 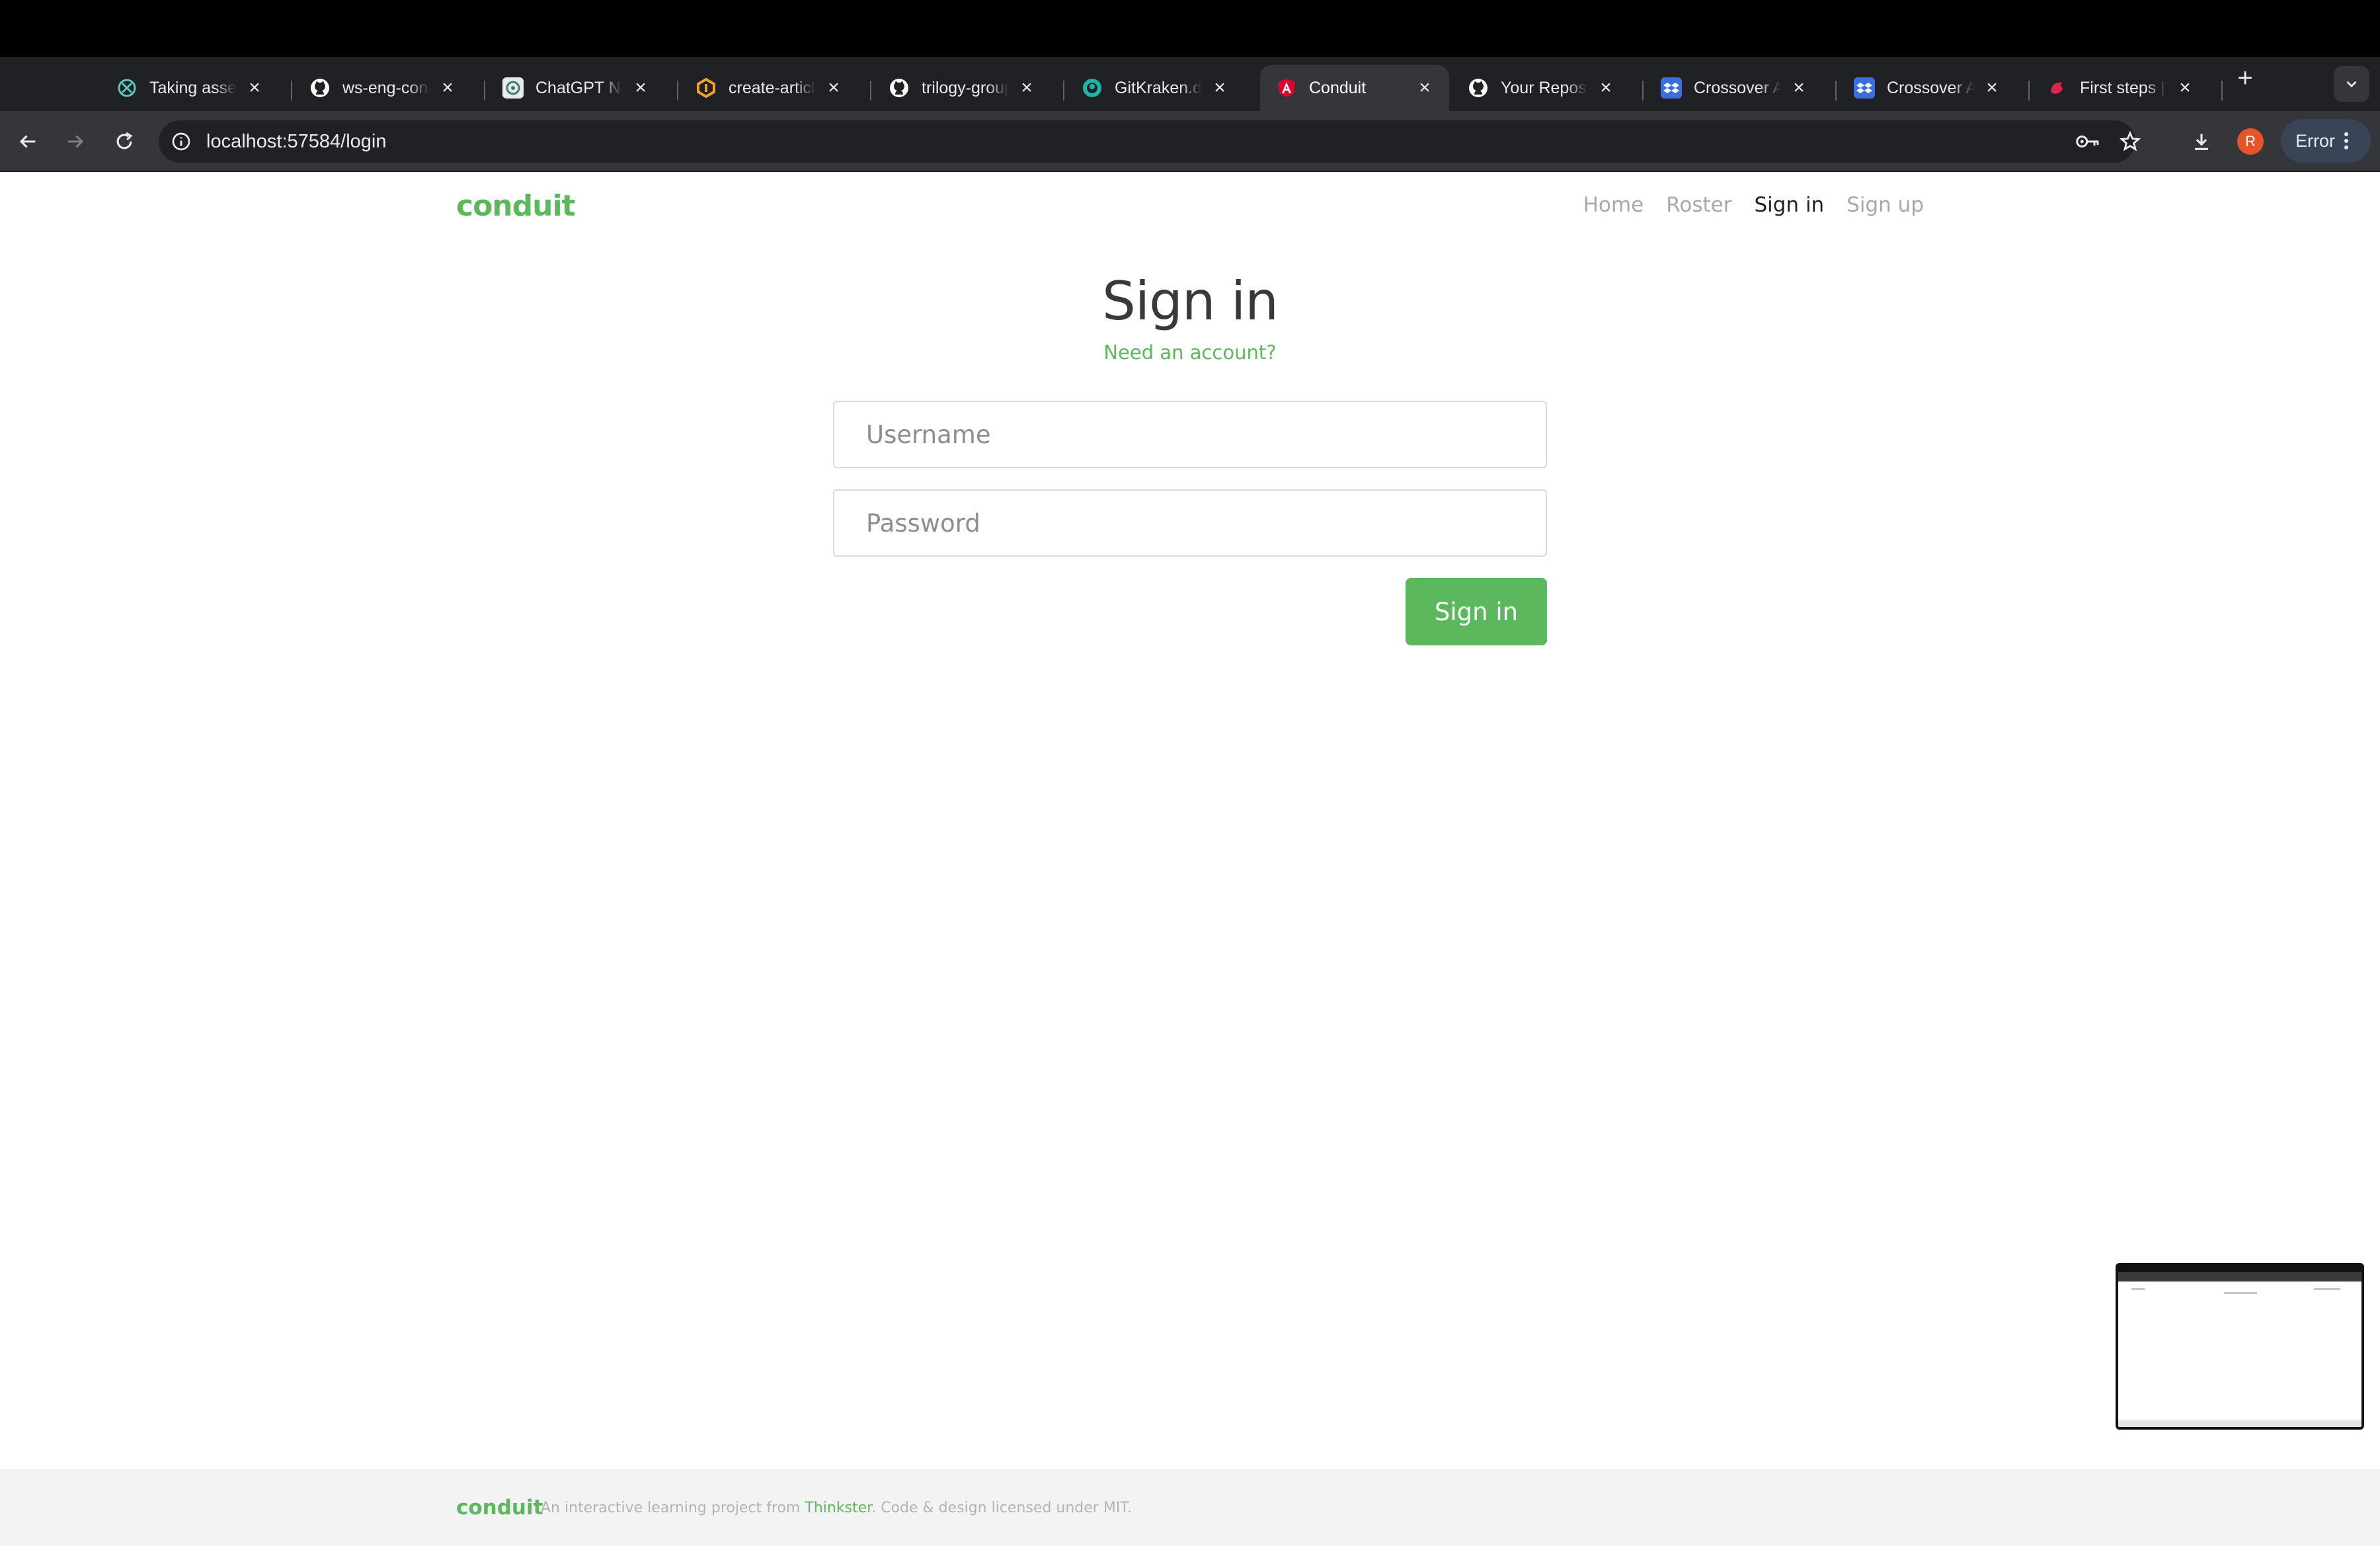 What do you see at coordinates (2087, 141) in the screenshot?
I see `password-key-icon` at bounding box center [2087, 141].